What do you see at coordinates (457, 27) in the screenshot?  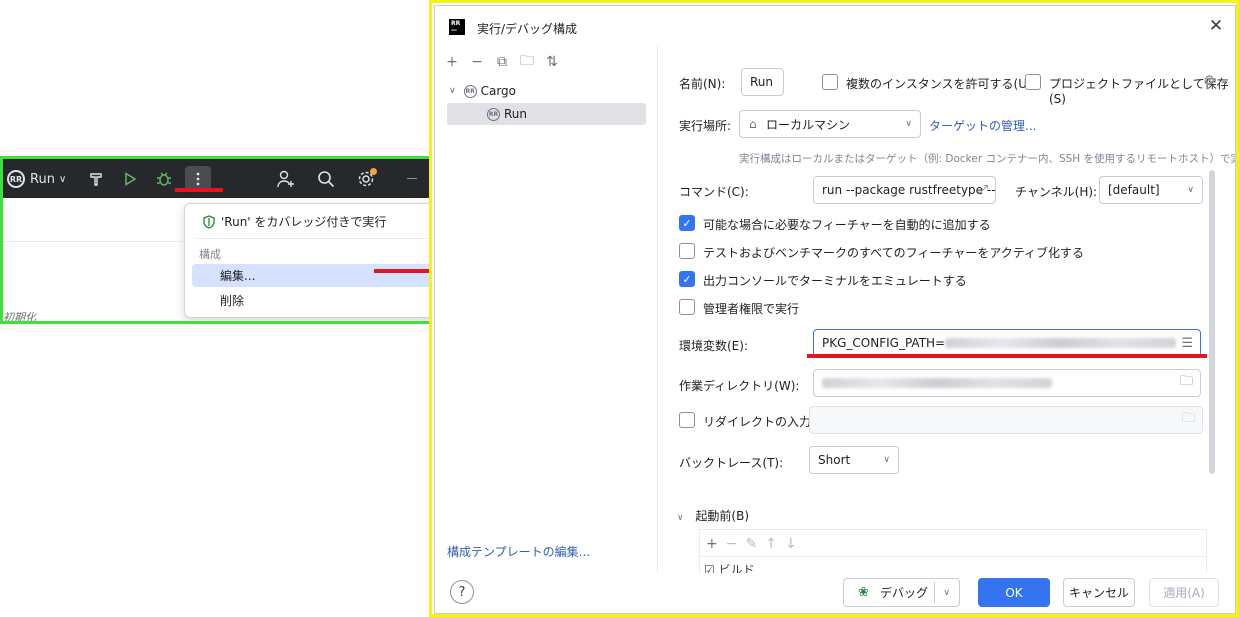 I see `app-logo-icon: RR —` at bounding box center [457, 27].